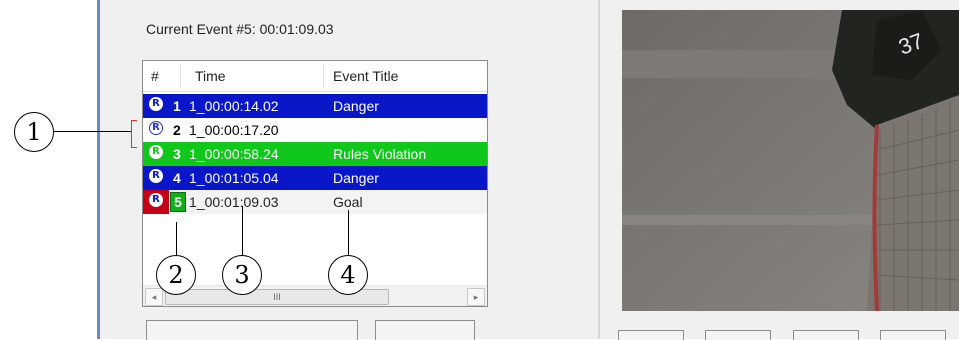 The width and height of the screenshot is (959, 340). I want to click on event-number: 1, so click(177, 106).